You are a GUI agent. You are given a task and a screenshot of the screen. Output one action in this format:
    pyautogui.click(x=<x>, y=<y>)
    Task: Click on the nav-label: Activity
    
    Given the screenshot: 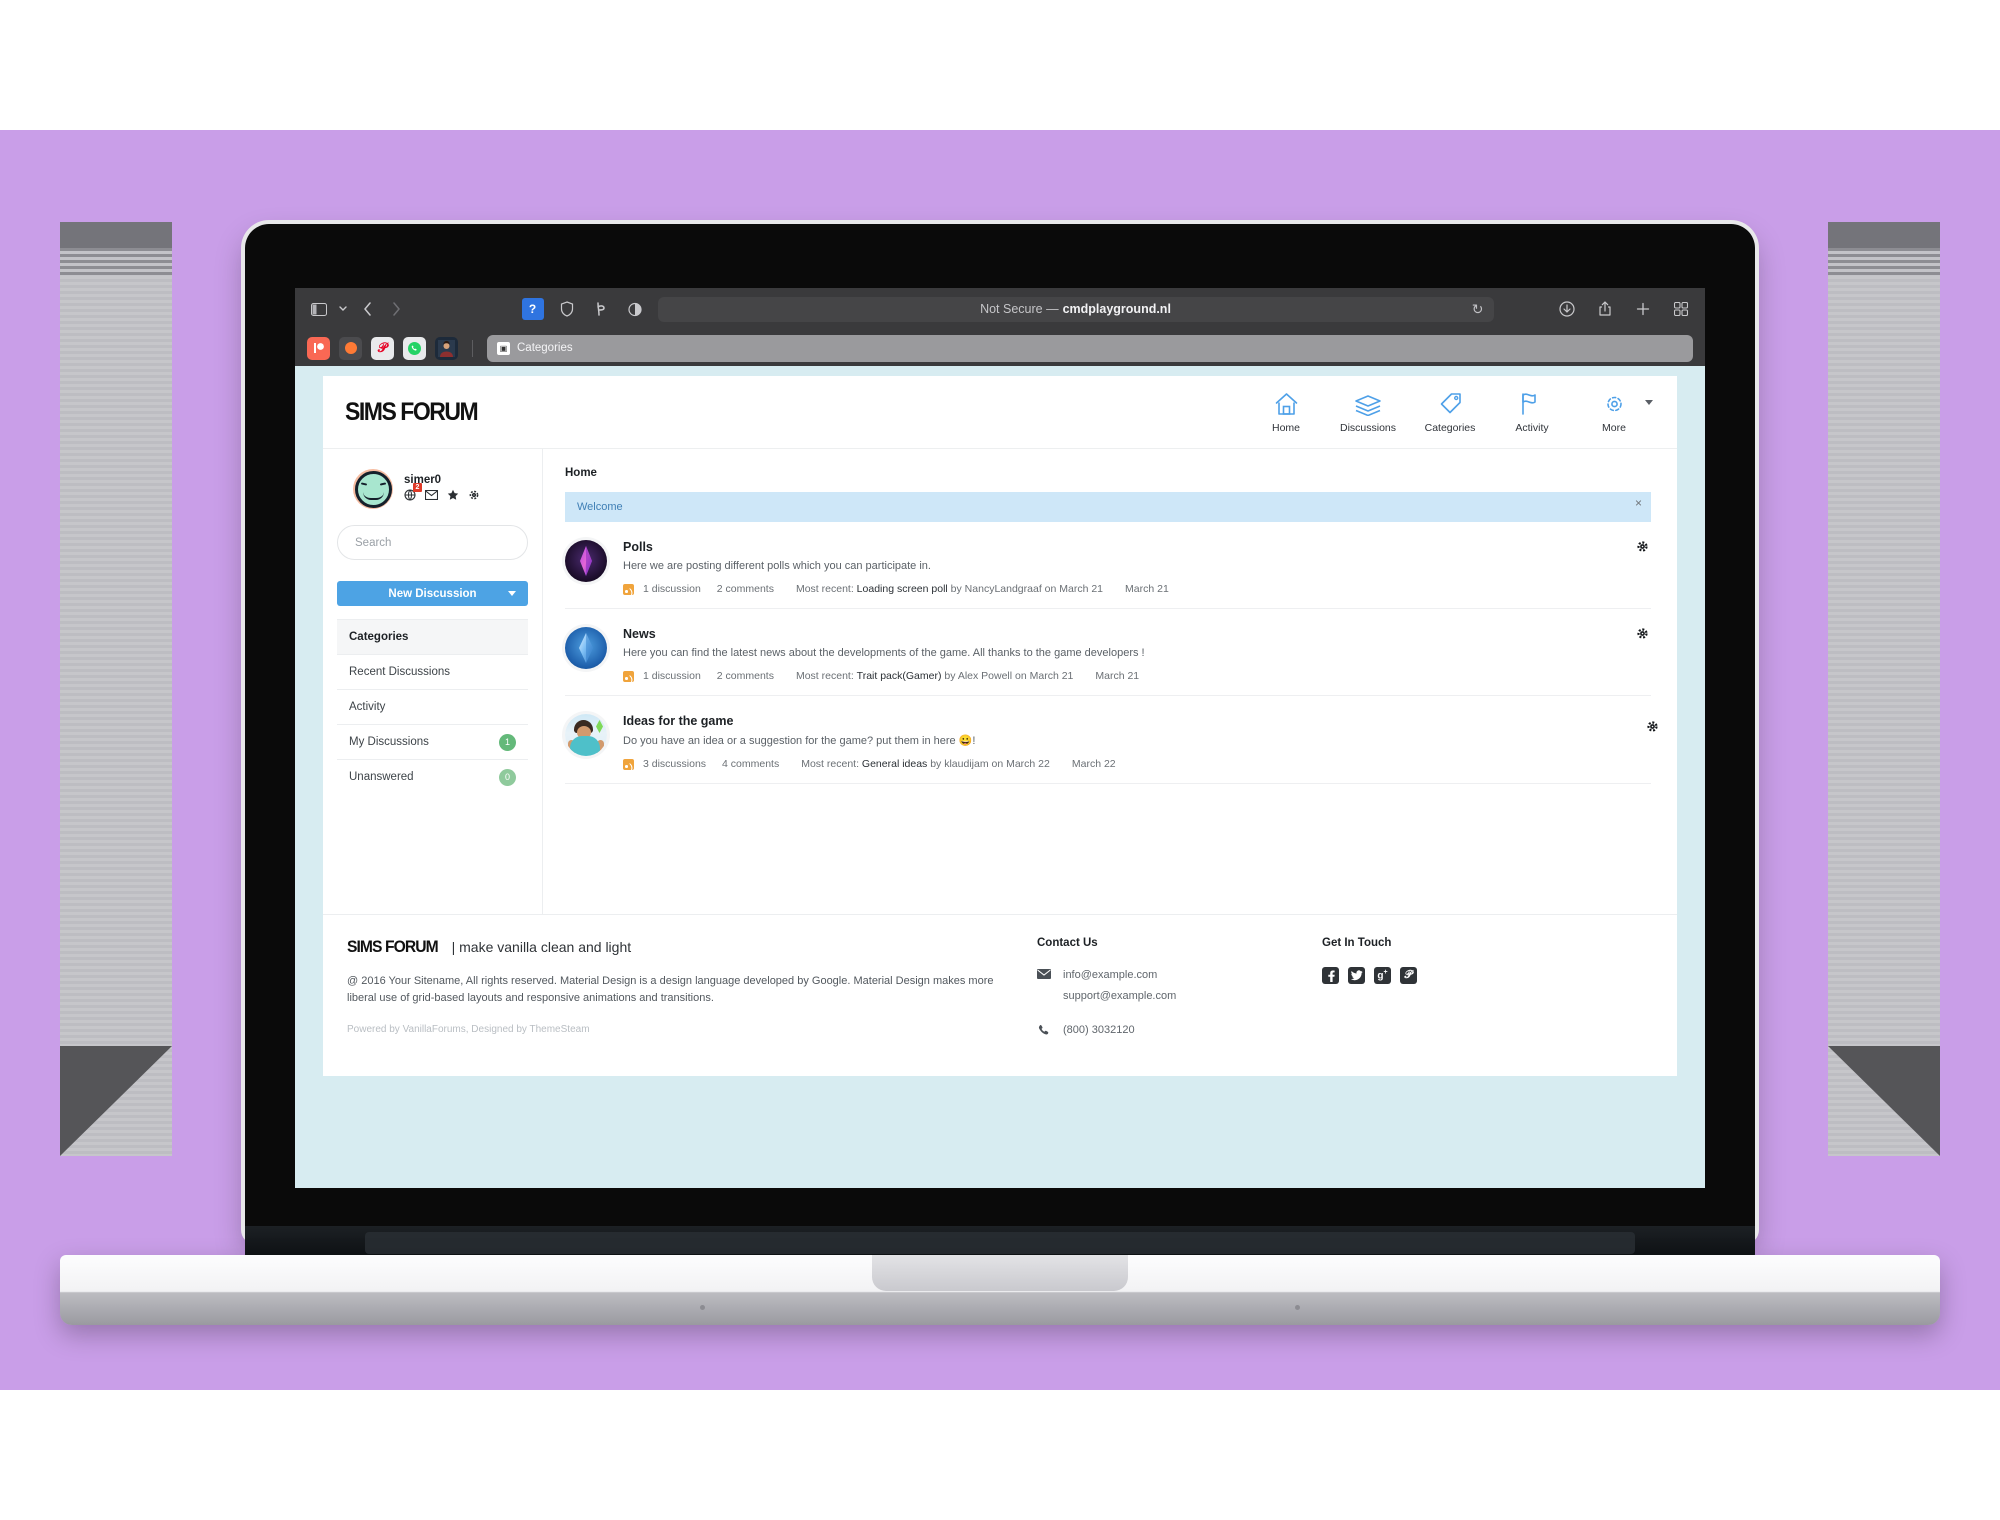 What is the action you would take?
    pyautogui.click(x=1532, y=428)
    